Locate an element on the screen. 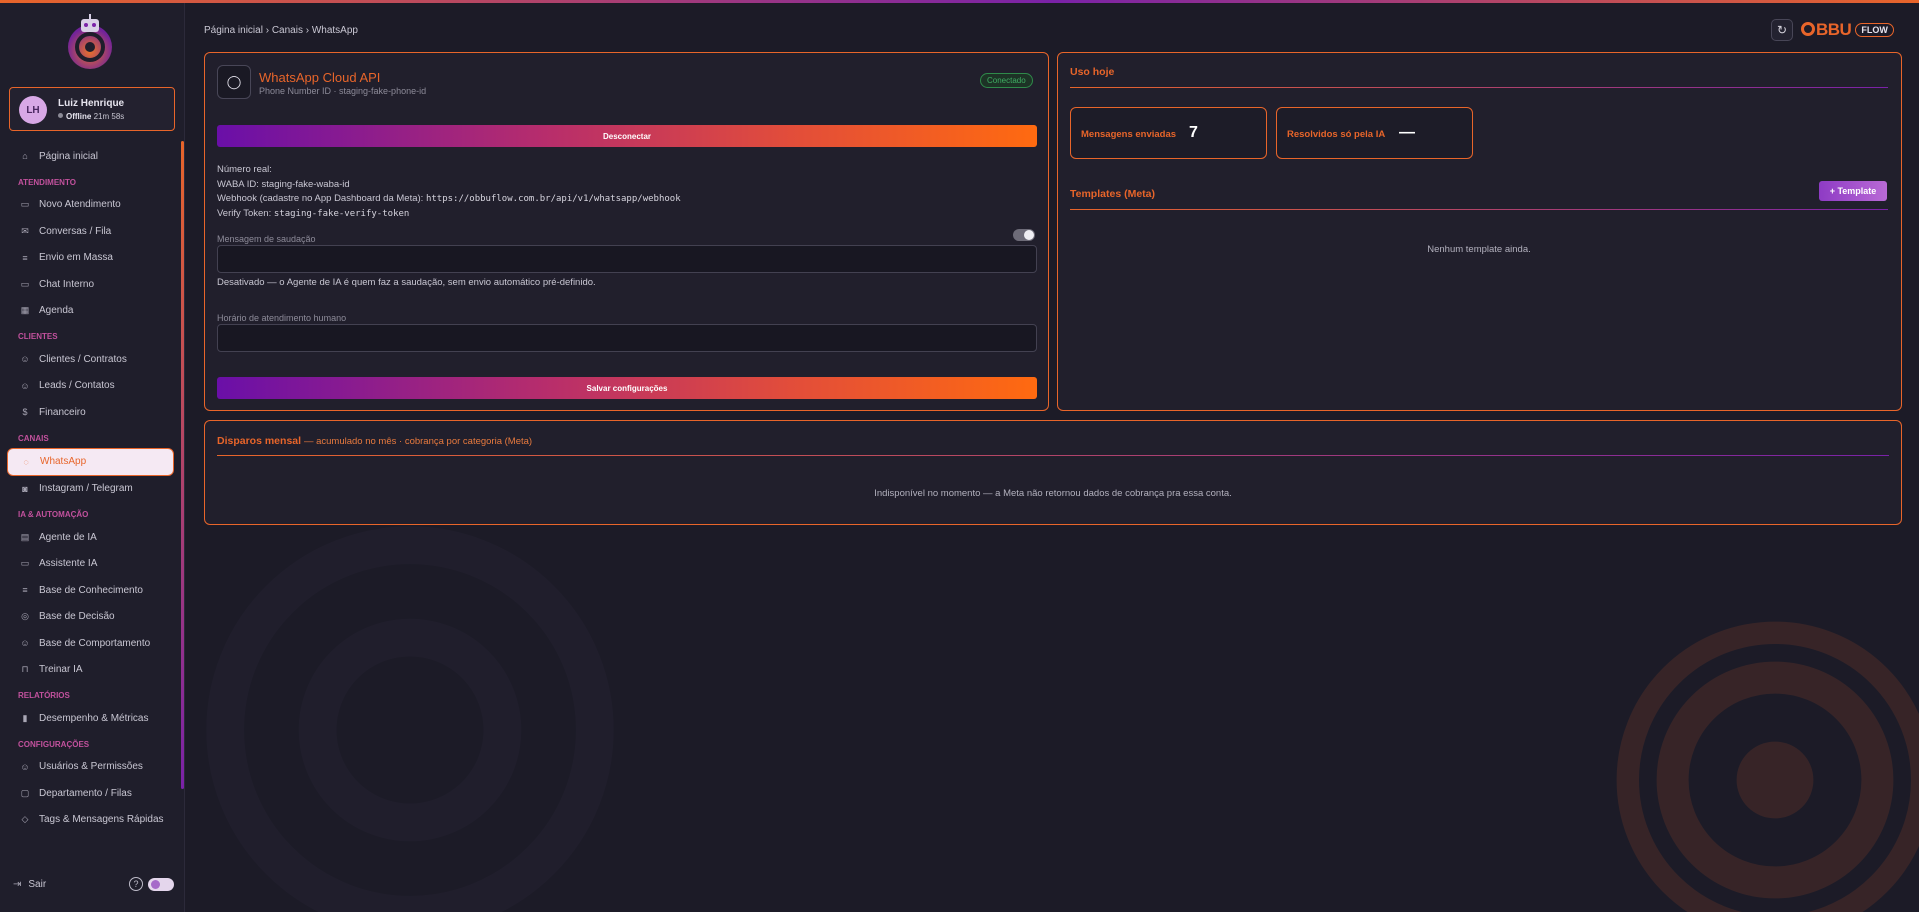  robot-logo-icon is located at coordinates (90, 42).